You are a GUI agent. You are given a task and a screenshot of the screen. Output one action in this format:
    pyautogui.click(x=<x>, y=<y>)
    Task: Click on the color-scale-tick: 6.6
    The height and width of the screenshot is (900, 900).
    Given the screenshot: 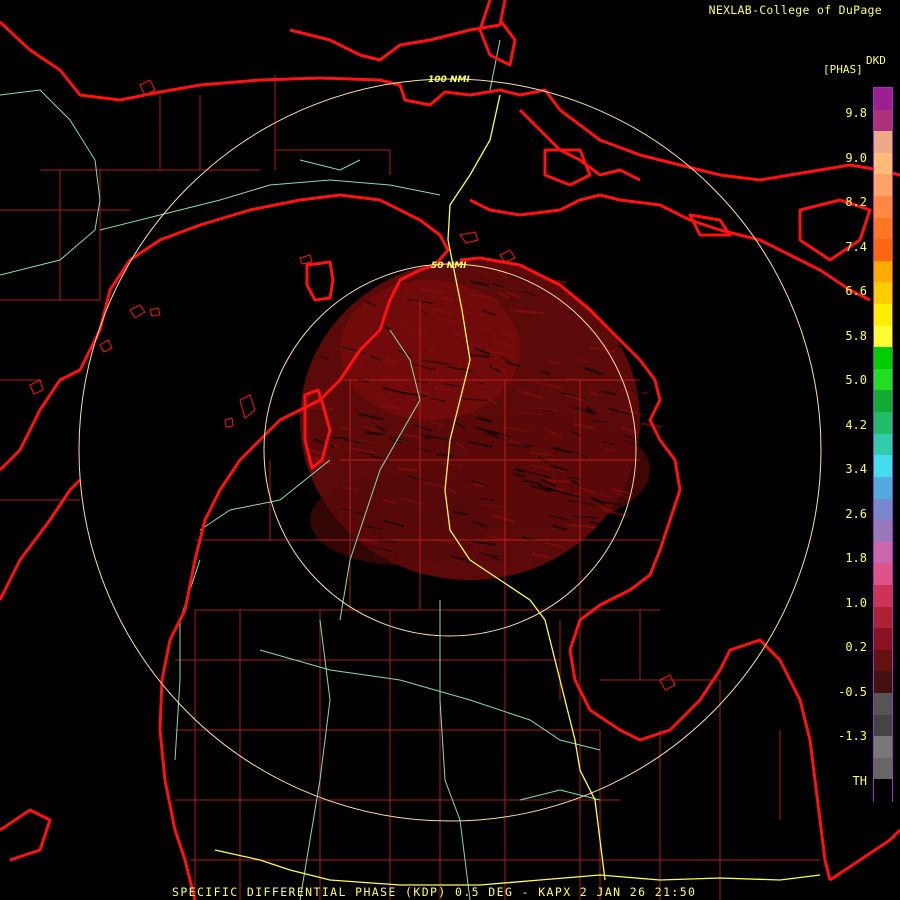 What is the action you would take?
    pyautogui.click(x=856, y=291)
    